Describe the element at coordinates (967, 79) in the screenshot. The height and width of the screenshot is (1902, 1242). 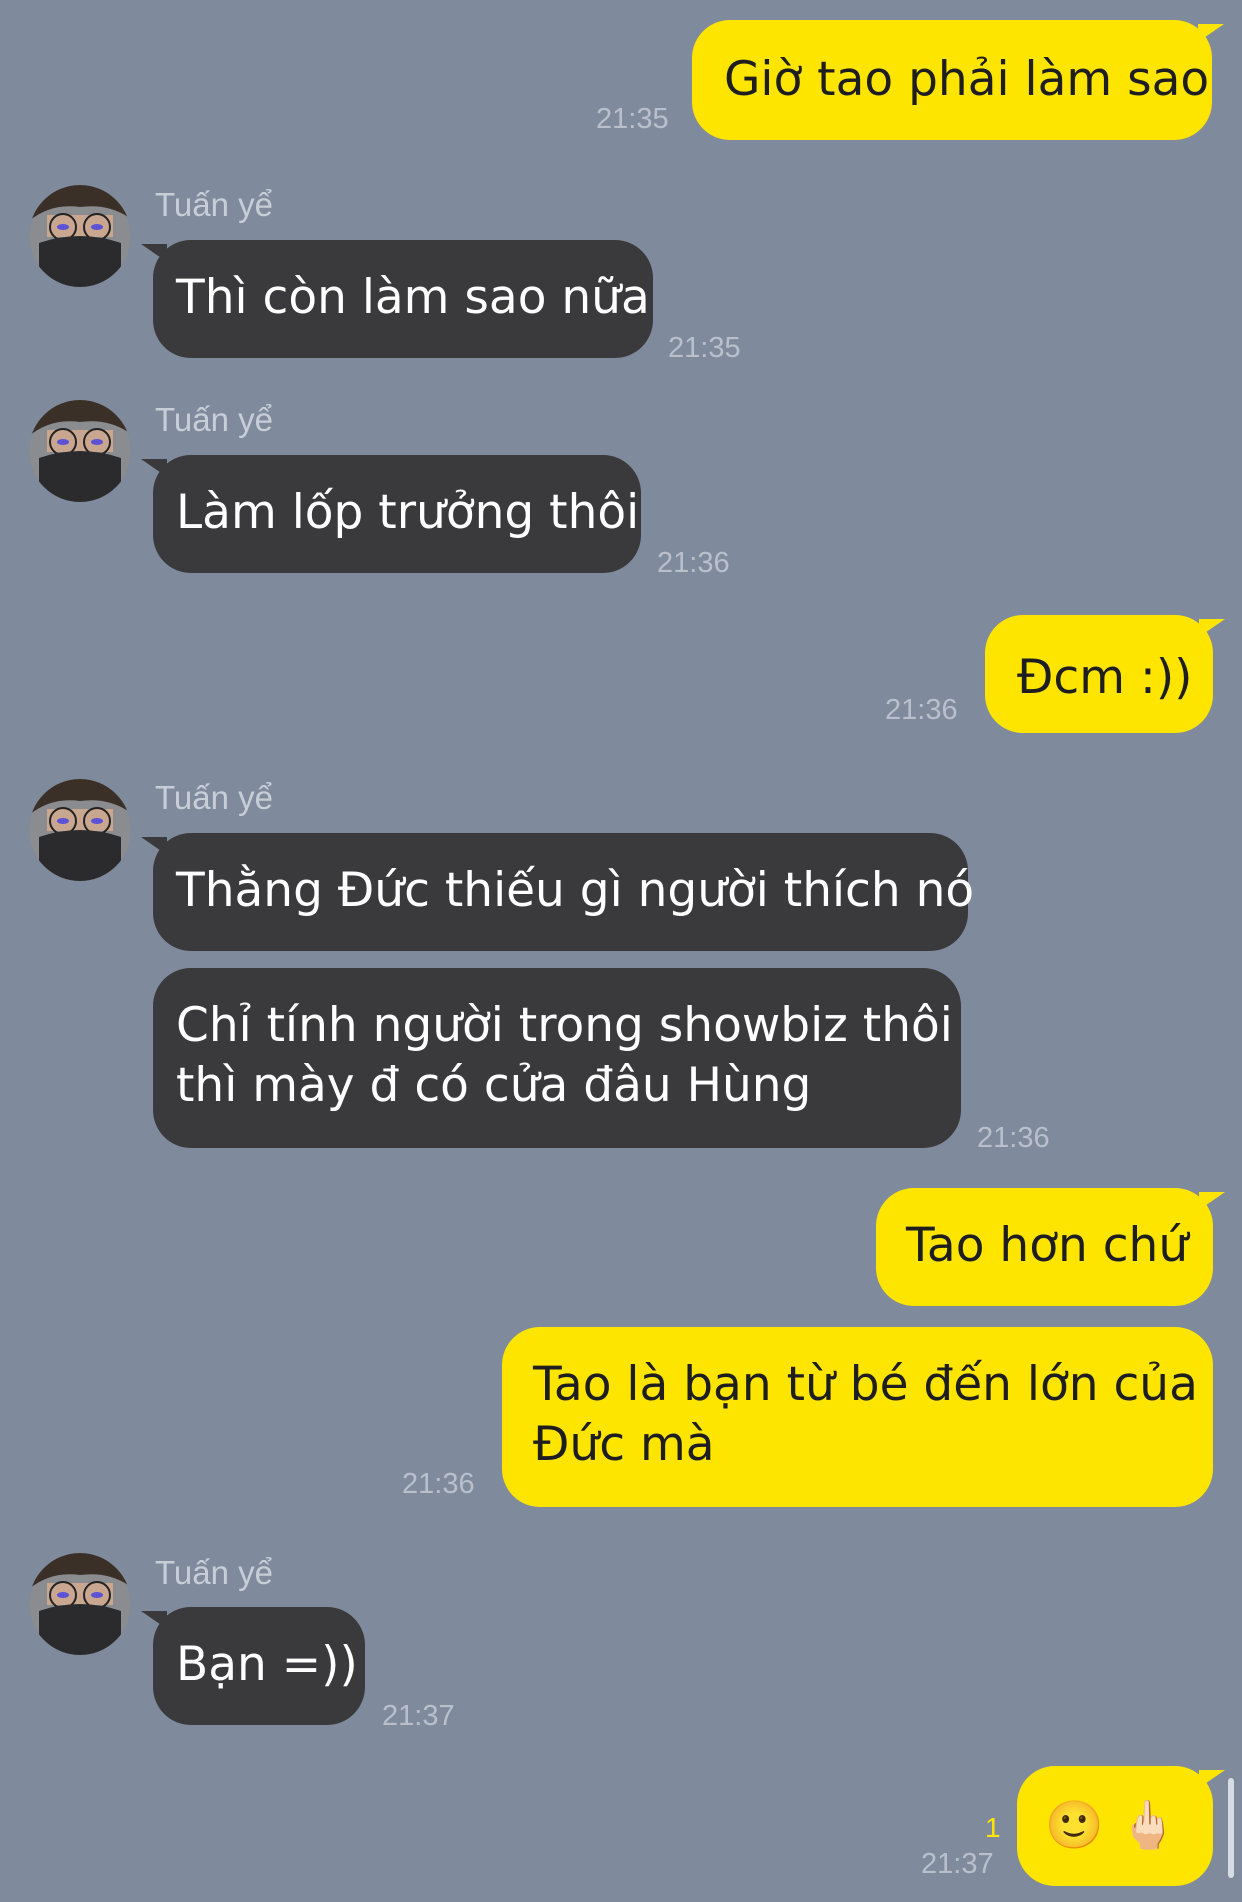
I see `message-text: Giờ tao phải làm sao` at that location.